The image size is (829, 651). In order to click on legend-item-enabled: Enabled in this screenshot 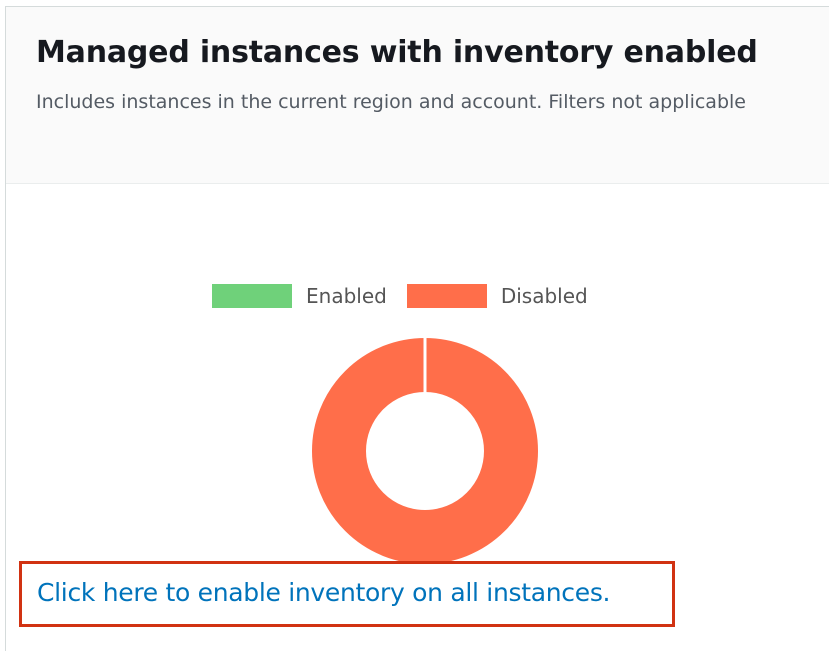, I will do `click(299, 296)`.